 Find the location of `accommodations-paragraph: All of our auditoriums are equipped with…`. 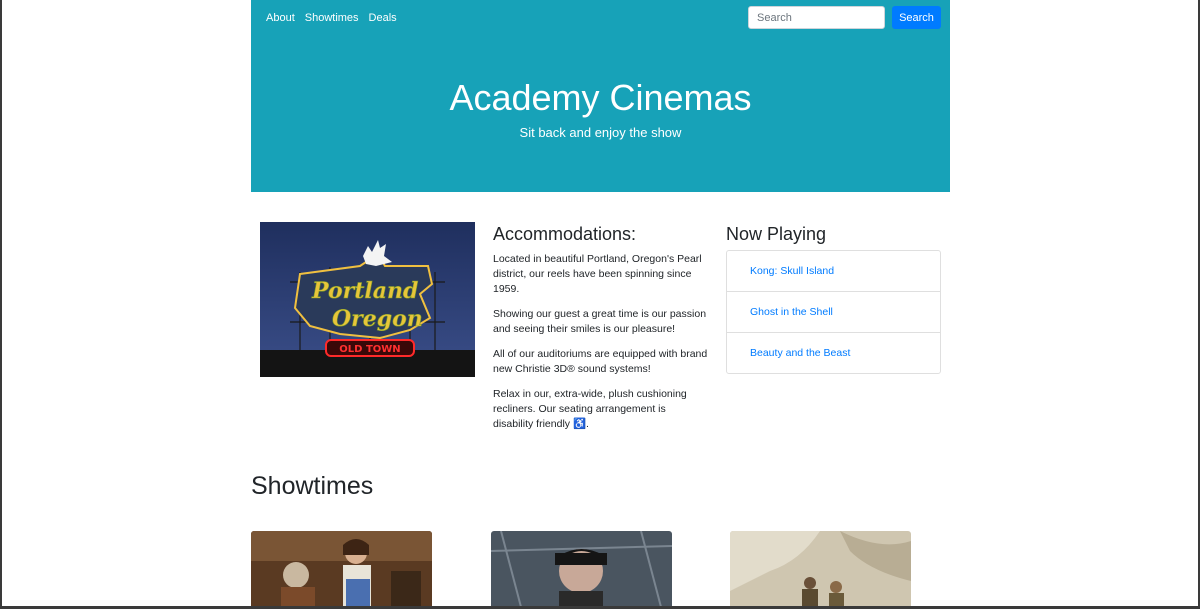

accommodations-paragraph: All of our auditoriums are equipped with… is located at coordinates (600, 361).